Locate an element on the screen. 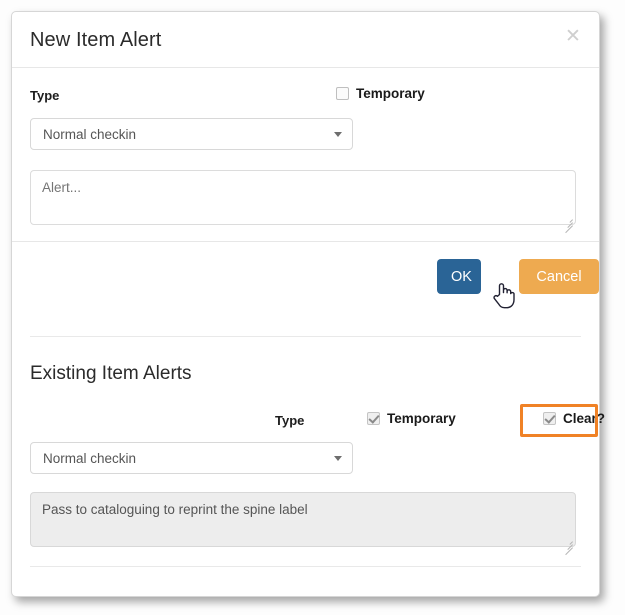 The height and width of the screenshot is (615, 625). existing-type-select-value: Normal checkin is located at coordinates (90, 458).